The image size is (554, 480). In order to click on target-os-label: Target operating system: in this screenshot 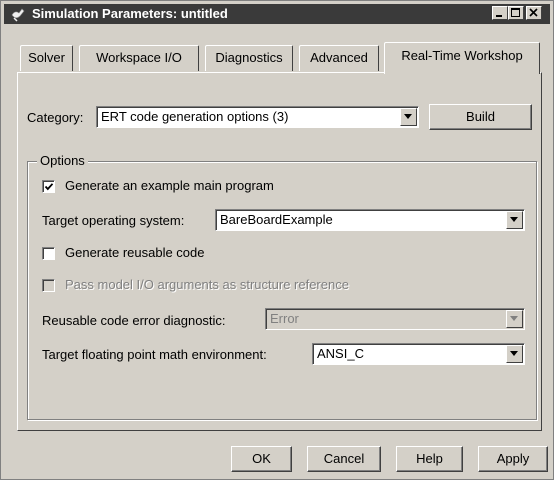, I will do `click(113, 220)`.